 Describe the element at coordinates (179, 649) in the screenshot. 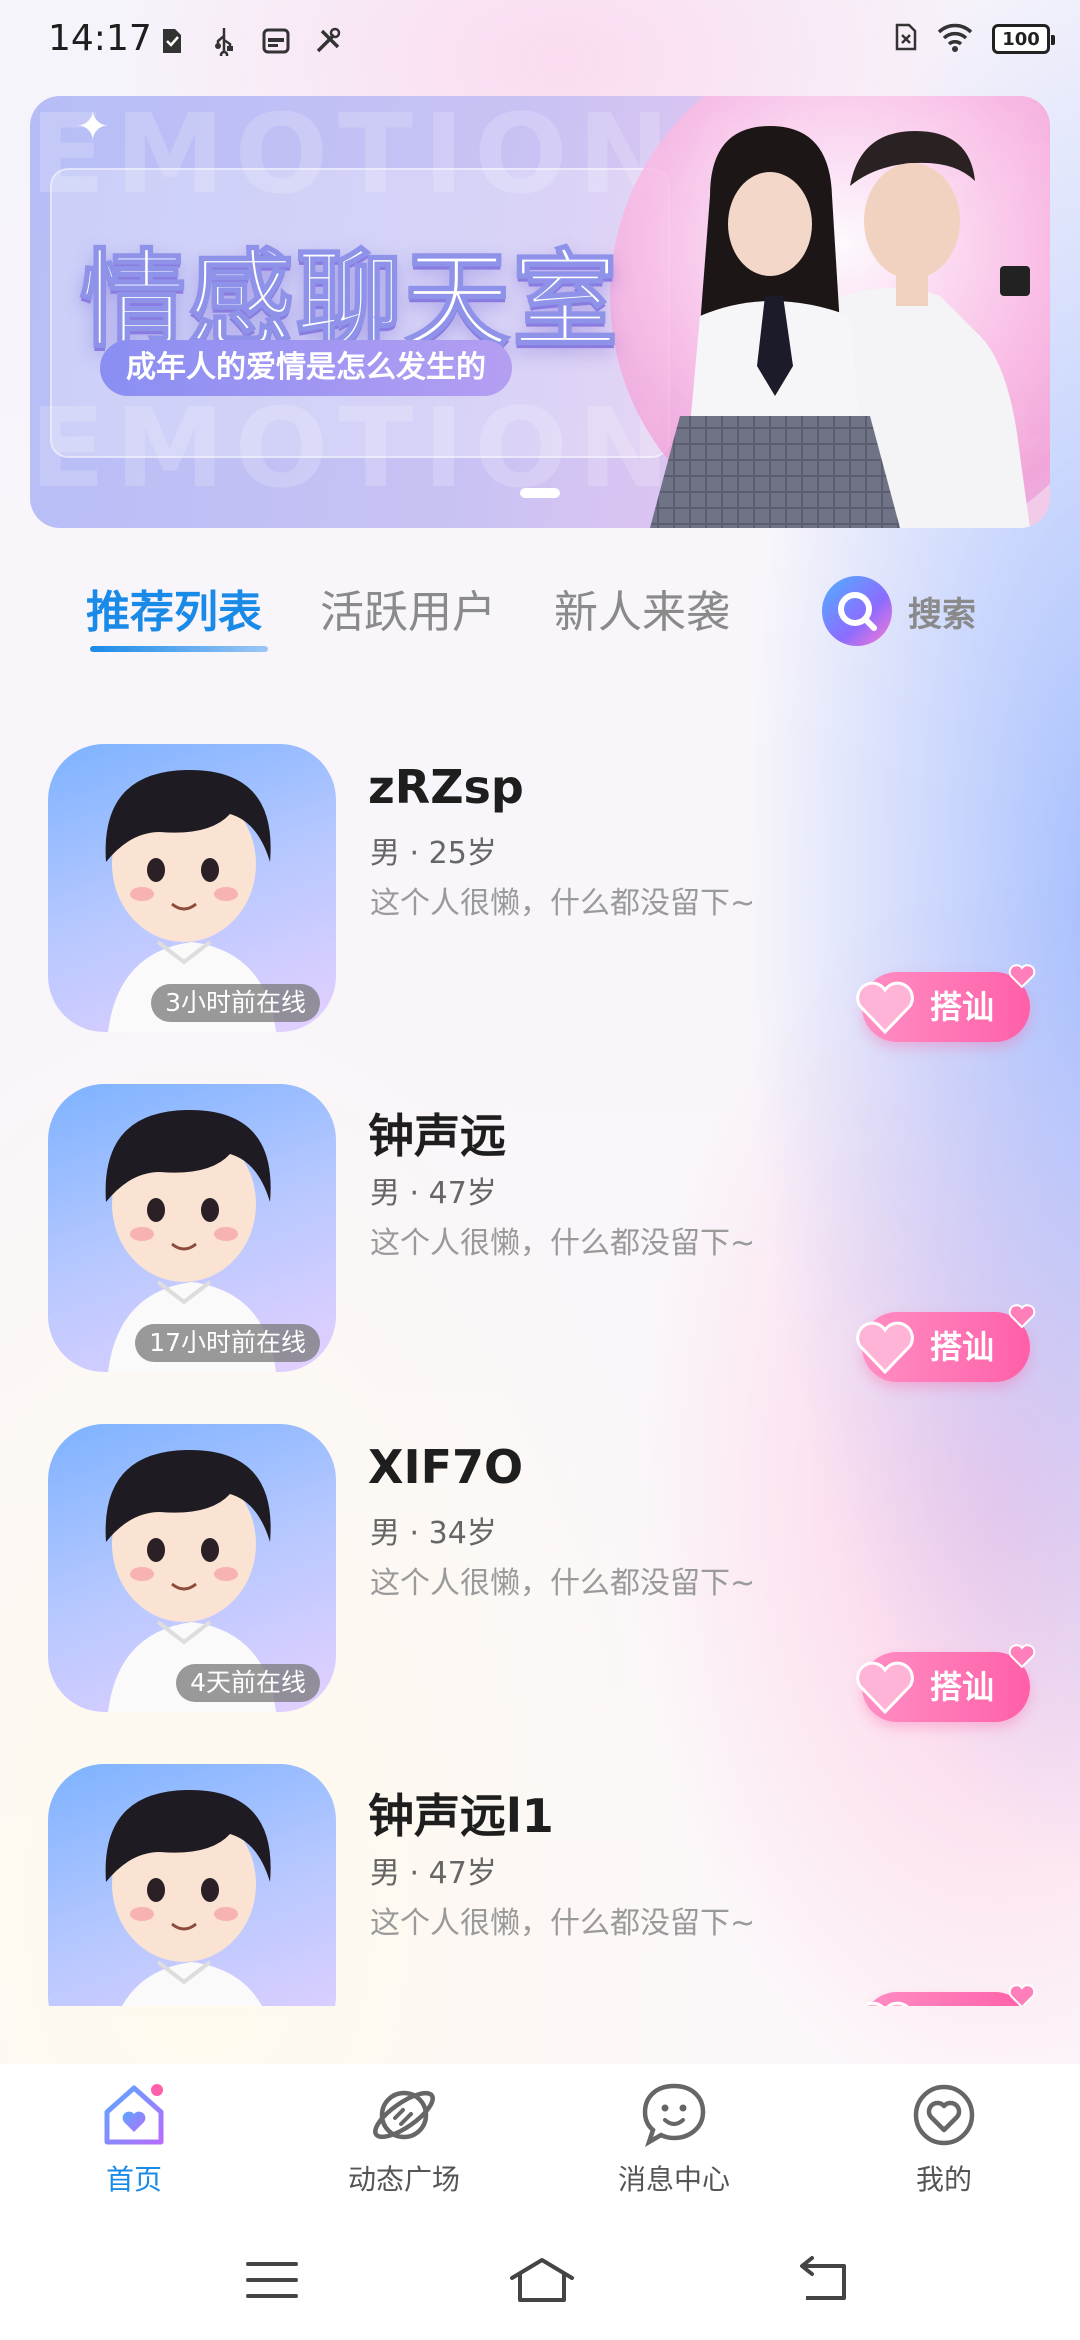

I see `tab-indicator` at that location.